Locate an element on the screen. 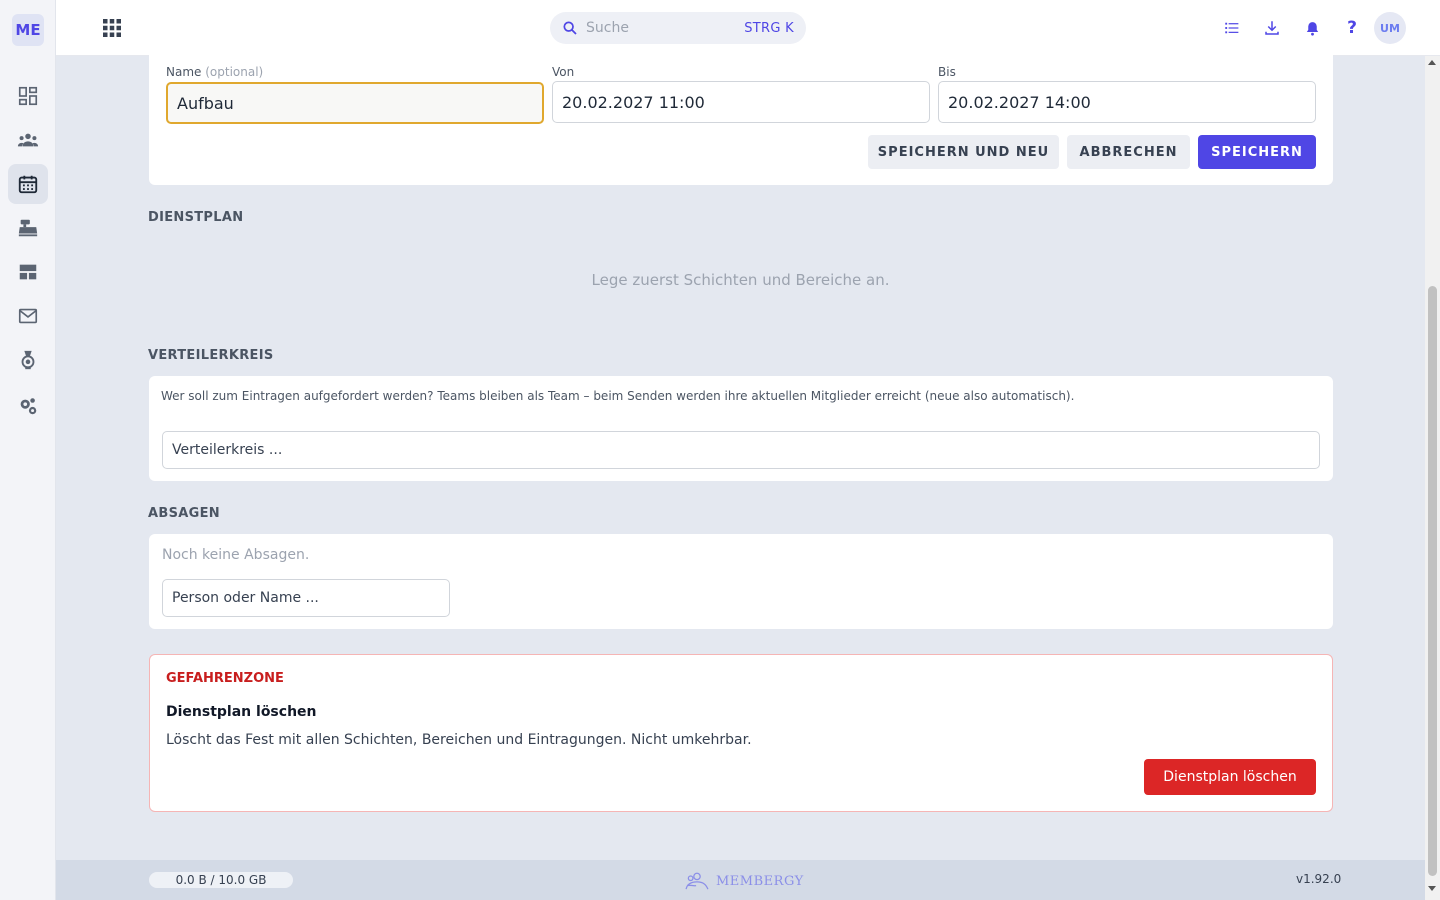 The height and width of the screenshot is (900, 1440). app-logo: ME is located at coordinates (28, 30).